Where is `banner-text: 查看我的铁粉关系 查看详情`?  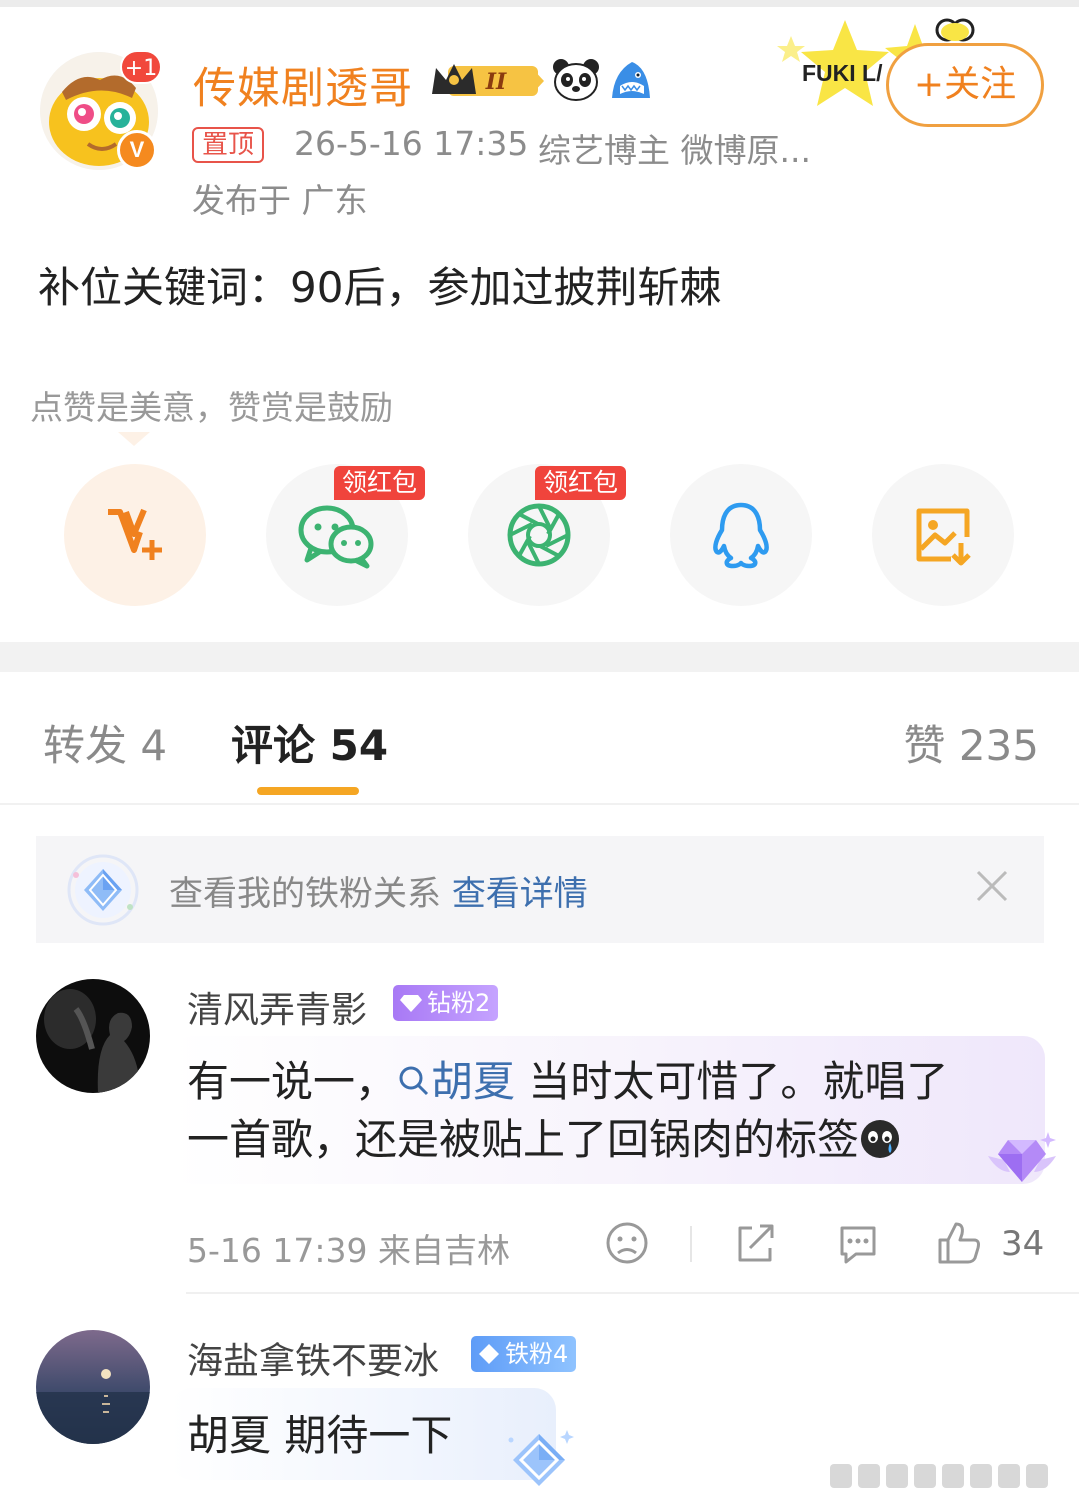 banner-text: 查看我的铁粉关系 查看详情 is located at coordinates (378, 890).